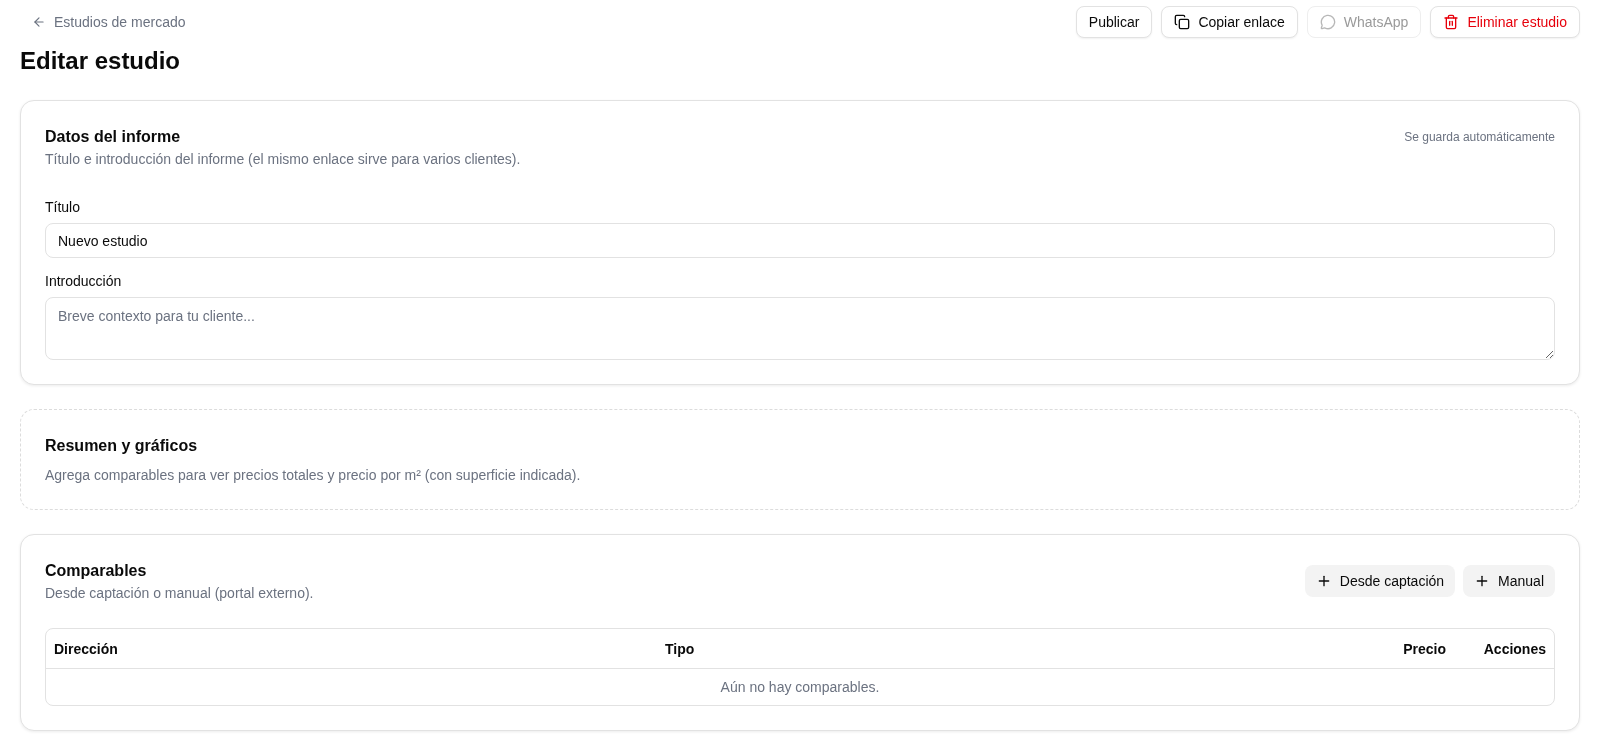 This screenshot has height=745, width=1600. I want to click on card-title: Comparables, so click(96, 571).